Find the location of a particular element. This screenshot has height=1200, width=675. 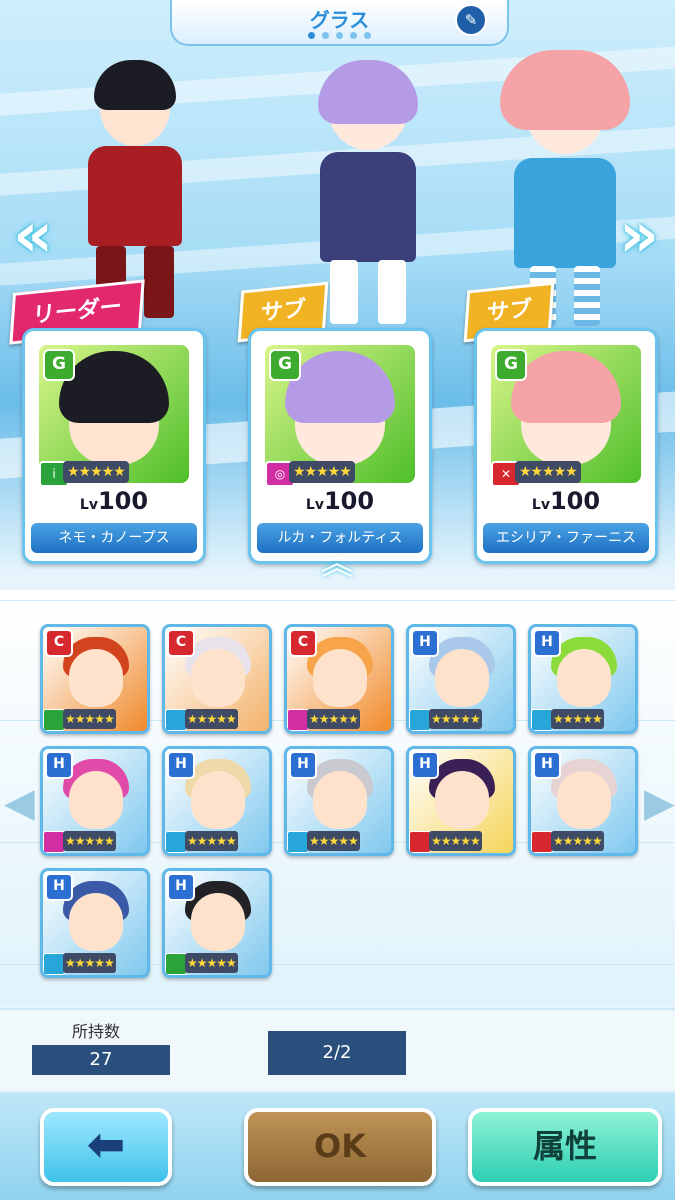

expand-chevron-icon: ︽ is located at coordinates (337, 563).